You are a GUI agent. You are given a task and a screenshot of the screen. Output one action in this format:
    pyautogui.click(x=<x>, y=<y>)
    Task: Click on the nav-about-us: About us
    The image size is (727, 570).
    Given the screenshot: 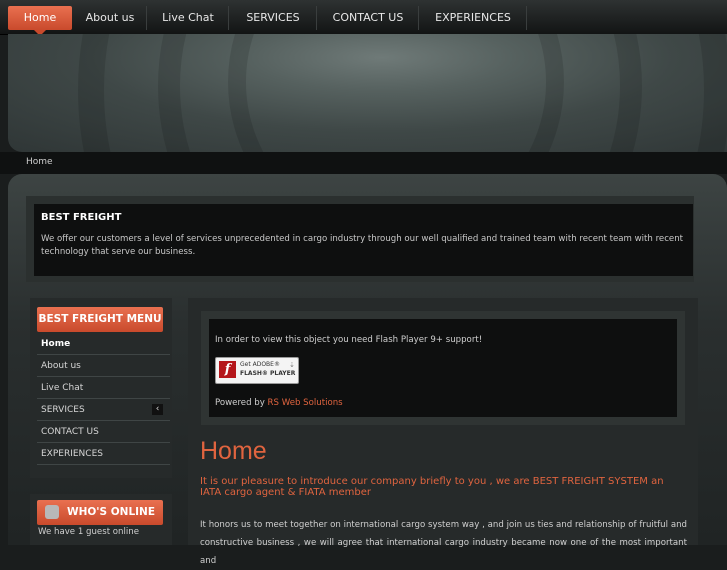 What is the action you would take?
    pyautogui.click(x=110, y=18)
    